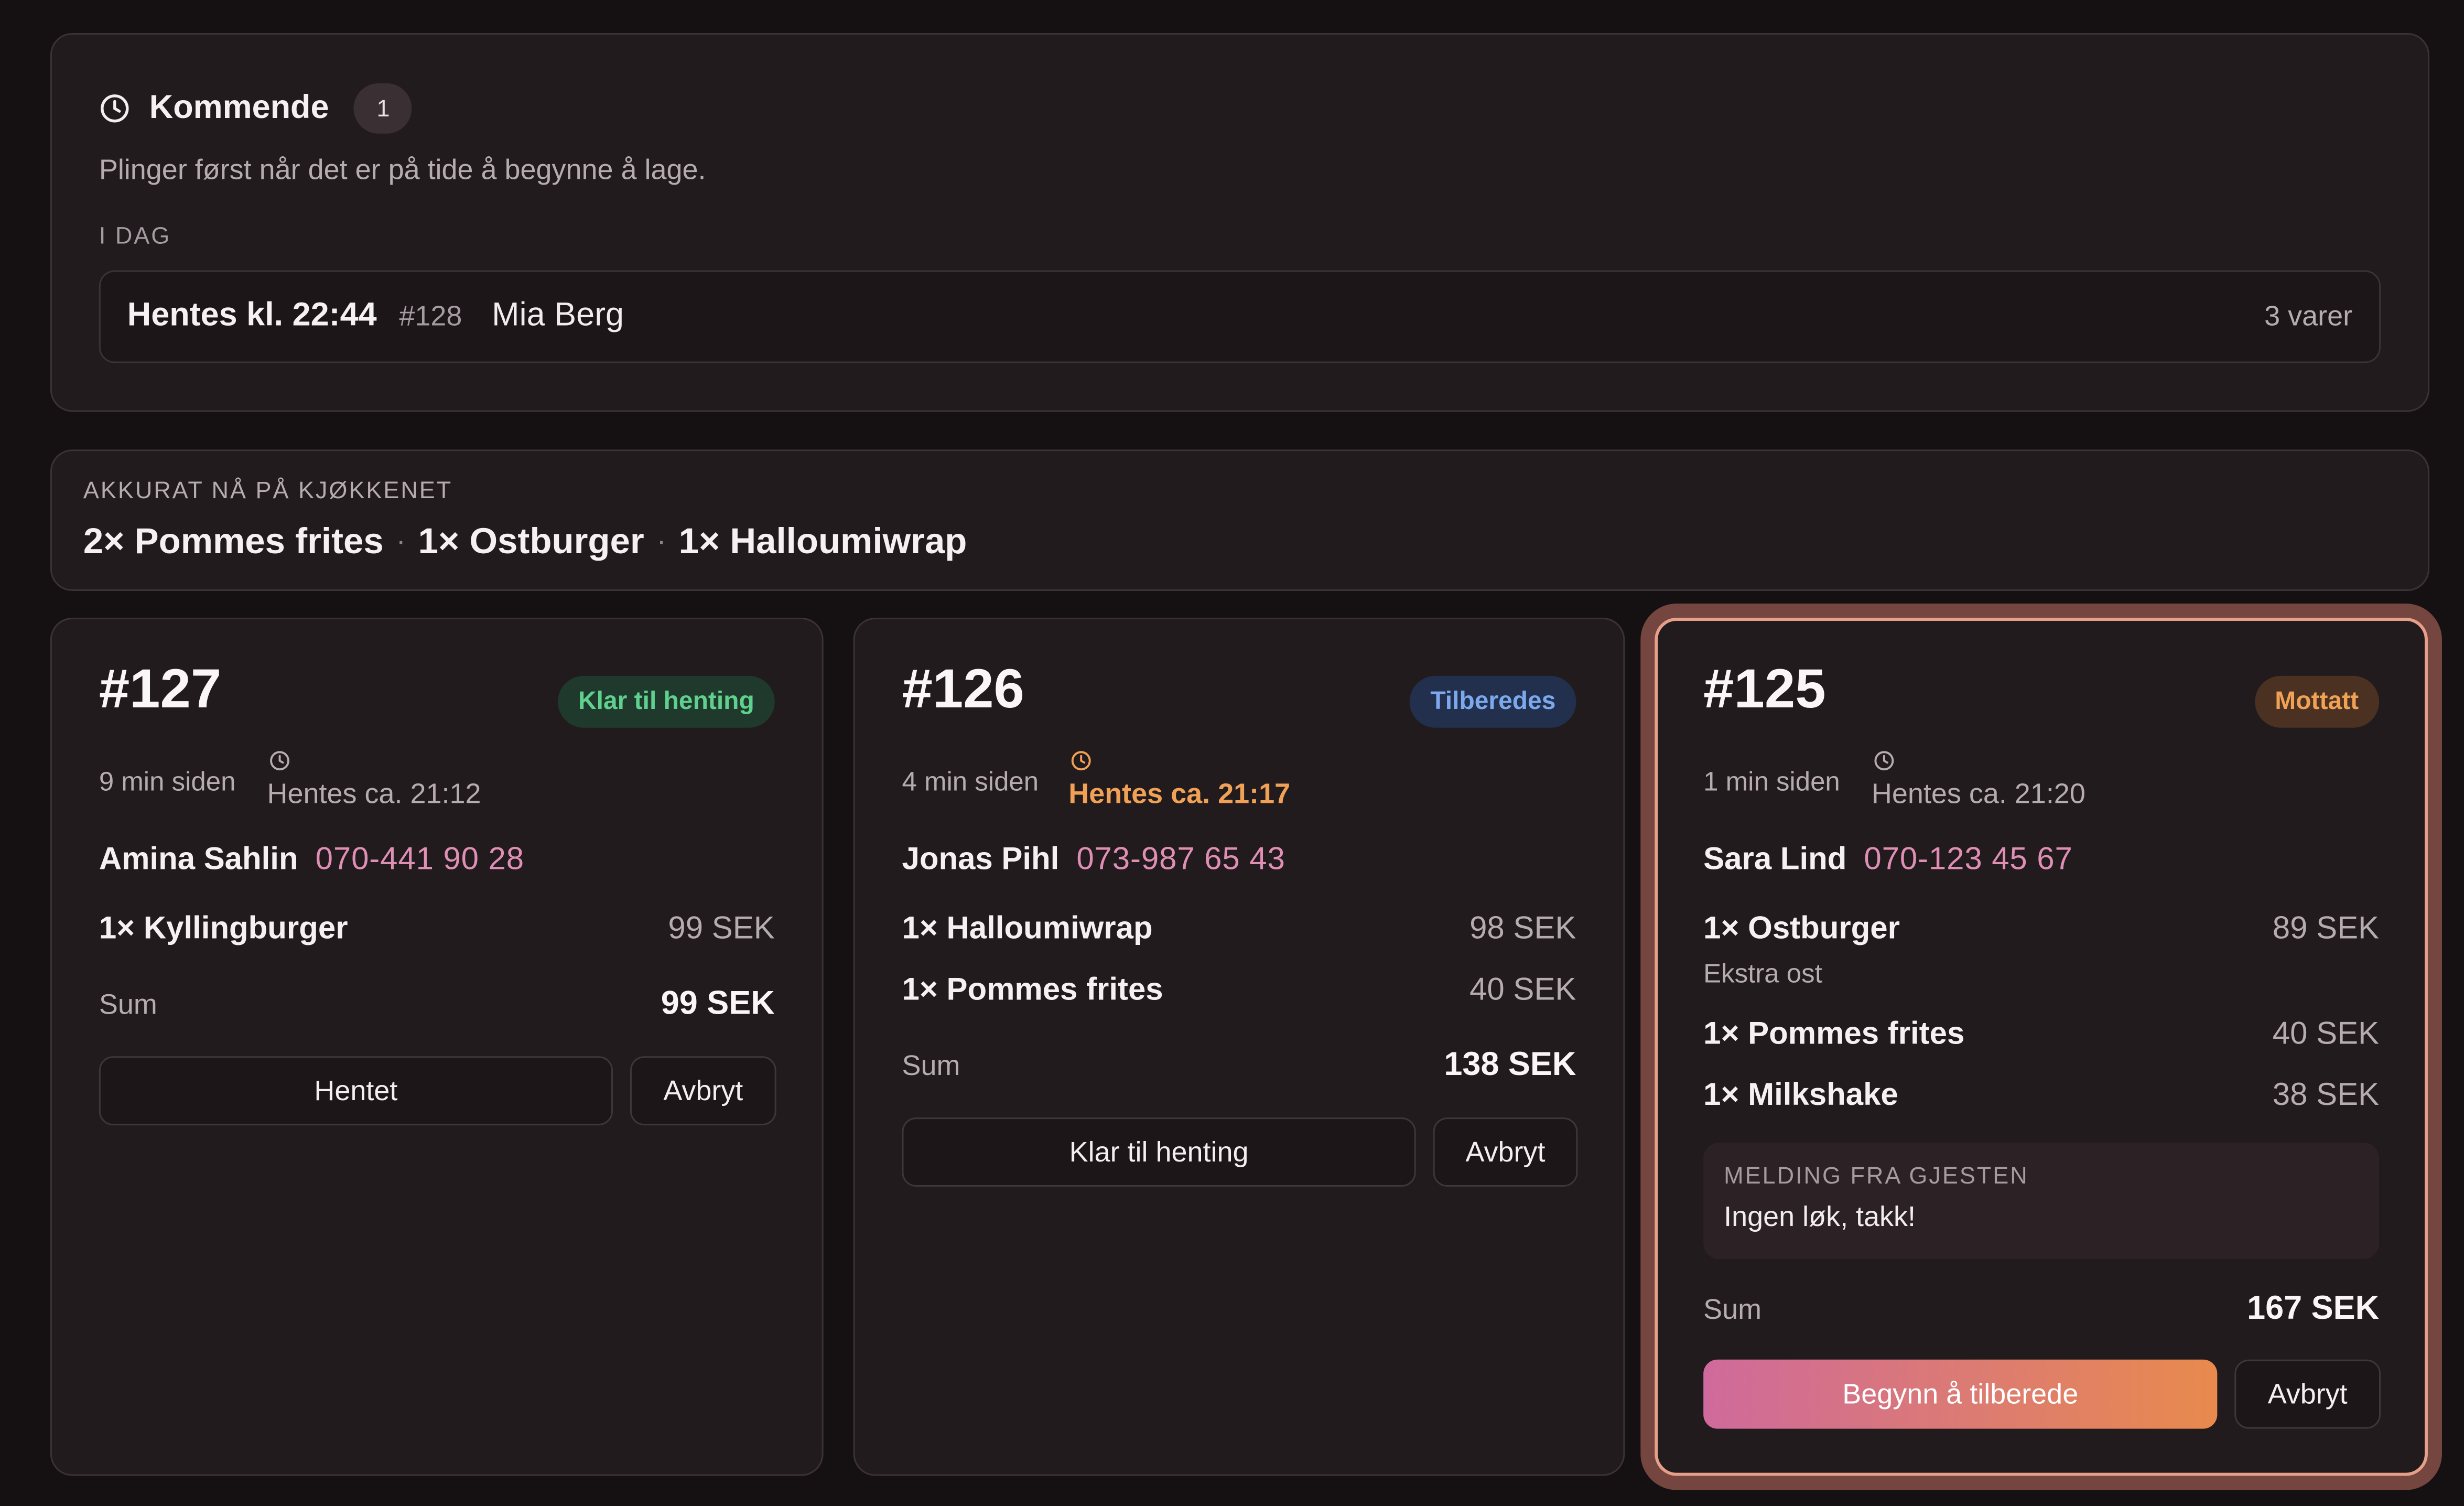 The height and width of the screenshot is (1506, 2464). I want to click on sum-row: Sum 167 SEK, so click(2041, 1309).